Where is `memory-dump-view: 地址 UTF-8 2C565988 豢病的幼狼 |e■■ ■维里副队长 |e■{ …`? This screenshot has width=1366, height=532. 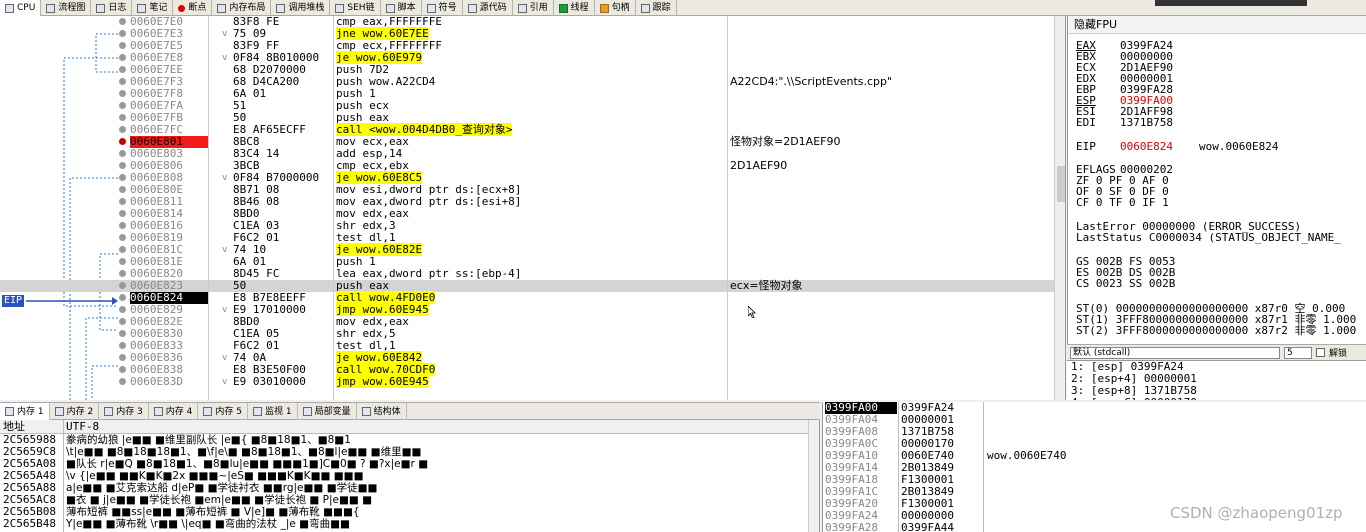
memory-dump-view: 地址 UTF-8 2C565988 豢病的幼狼 |e■■ ■维里副队长 |e■{ … is located at coordinates (410, 476).